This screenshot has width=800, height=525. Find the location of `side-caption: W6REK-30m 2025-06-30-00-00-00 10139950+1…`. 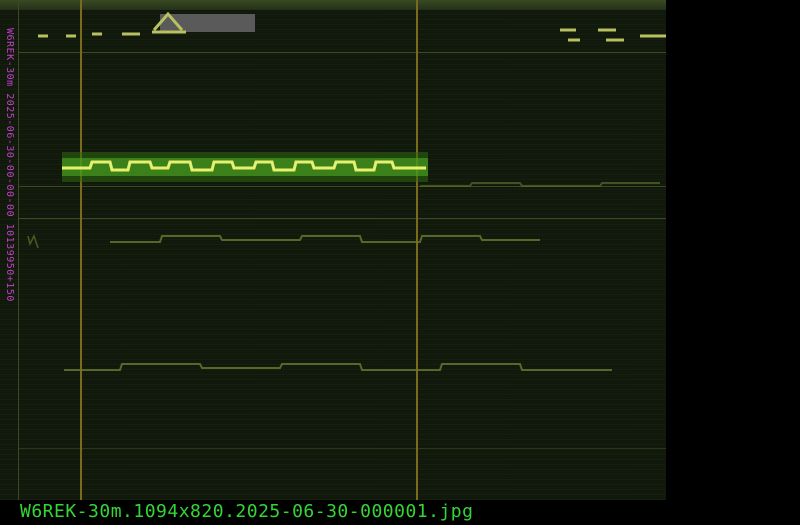

side-caption: W6REK-30m 2025-06-30-00-00-00 10139950+1… is located at coordinates (9, 165).